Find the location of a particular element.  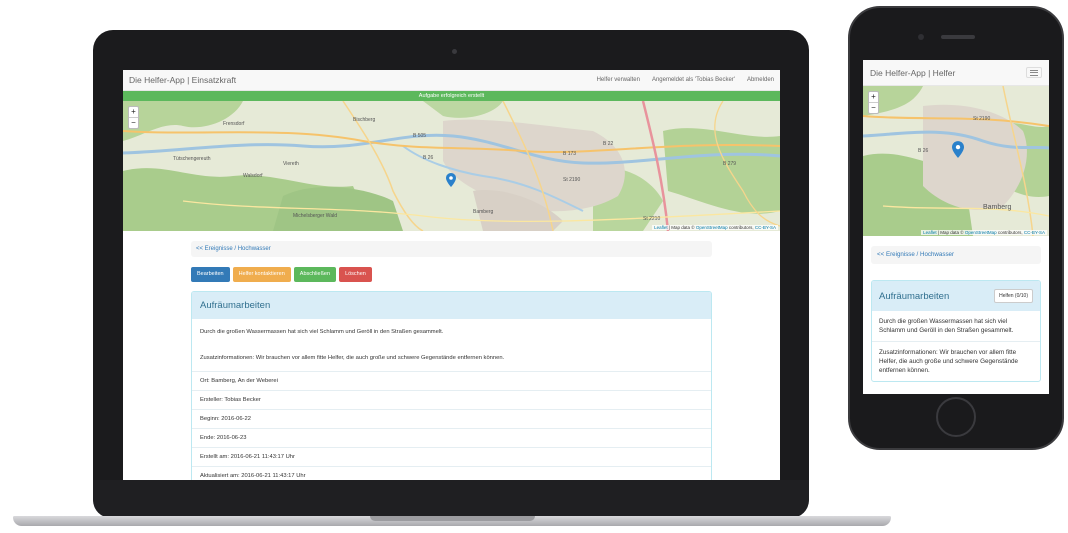

phone-leaflet-link: Leaflet is located at coordinates (930, 232).